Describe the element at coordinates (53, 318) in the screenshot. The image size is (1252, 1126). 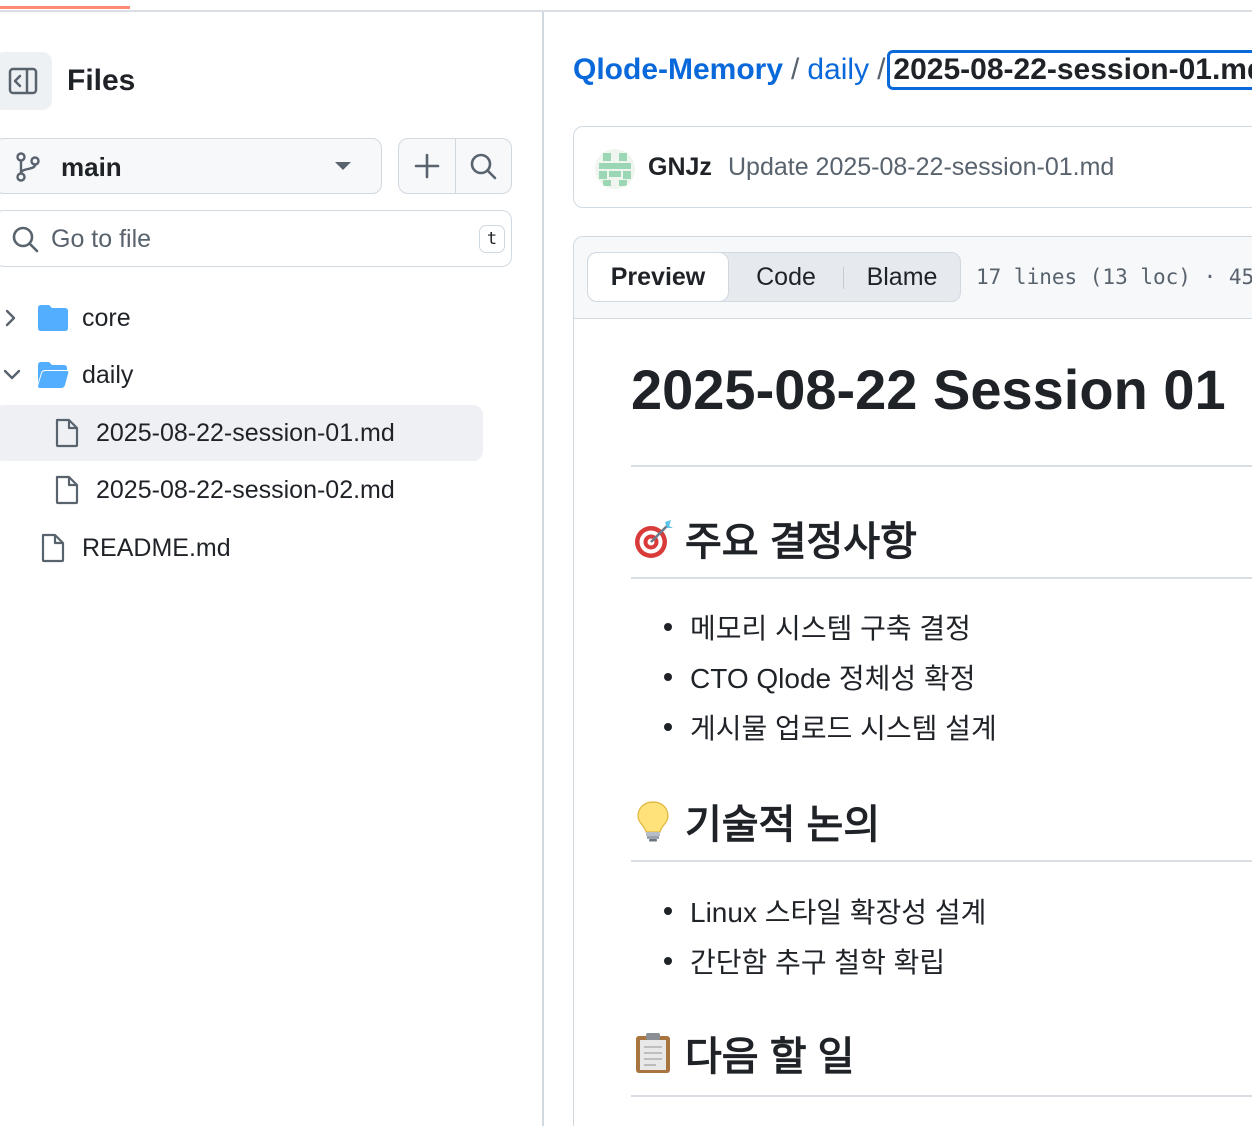
I see `folder-icon` at that location.